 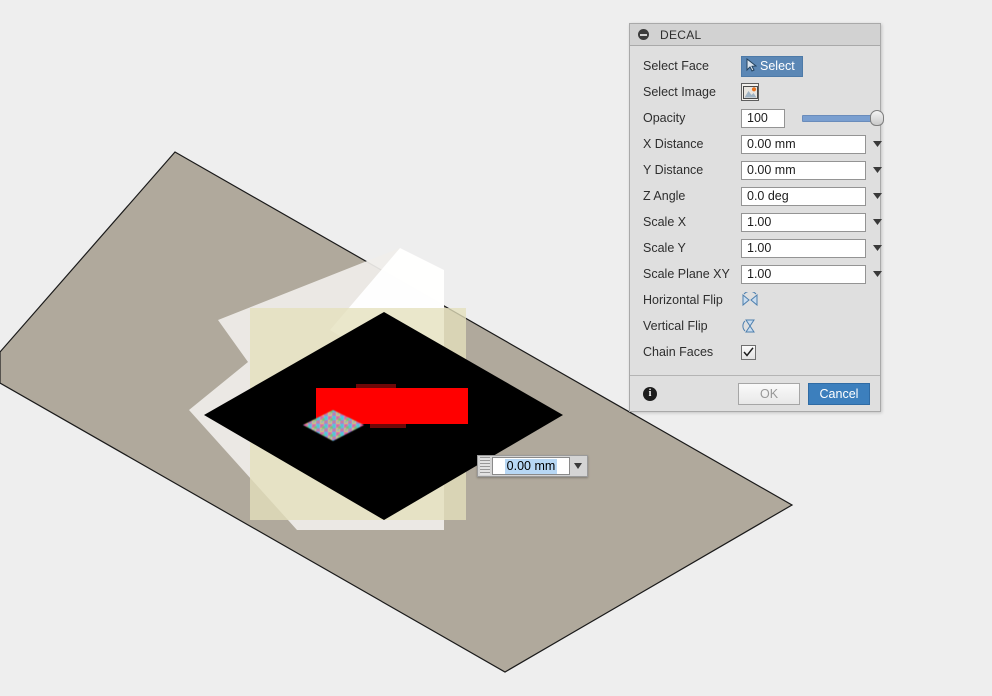 I want to click on label-scale-y: Scale Y, so click(x=664, y=248).